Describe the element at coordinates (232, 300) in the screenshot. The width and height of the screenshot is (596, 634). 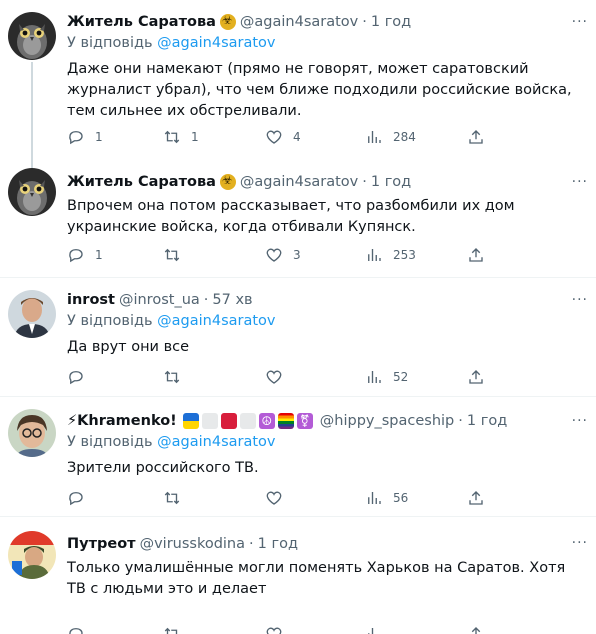
I see `timestamp: 57 хв` at that location.